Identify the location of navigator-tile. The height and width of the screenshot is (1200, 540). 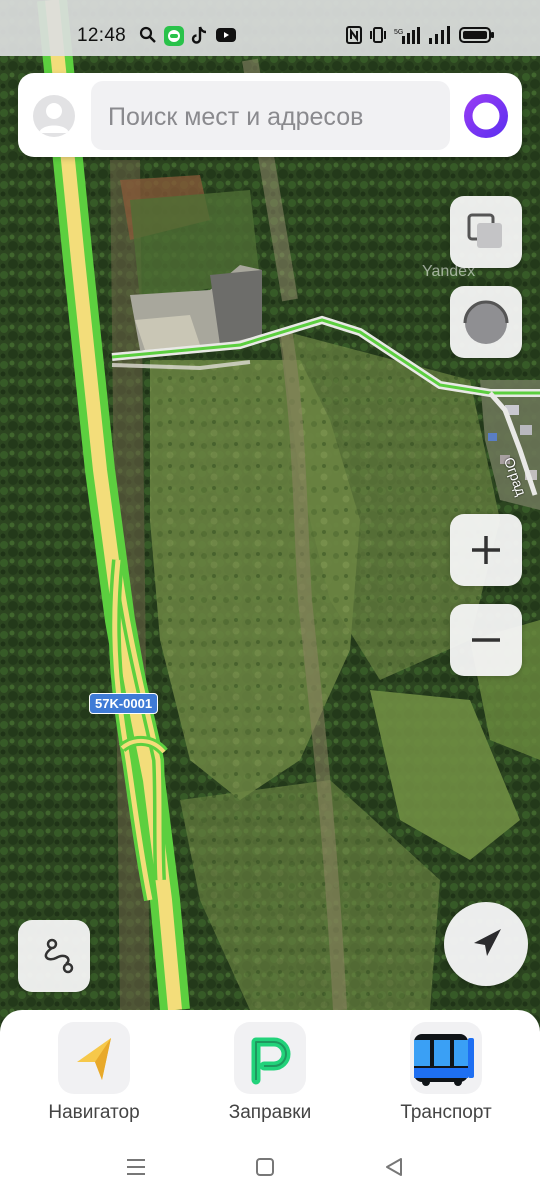
(94, 1058).